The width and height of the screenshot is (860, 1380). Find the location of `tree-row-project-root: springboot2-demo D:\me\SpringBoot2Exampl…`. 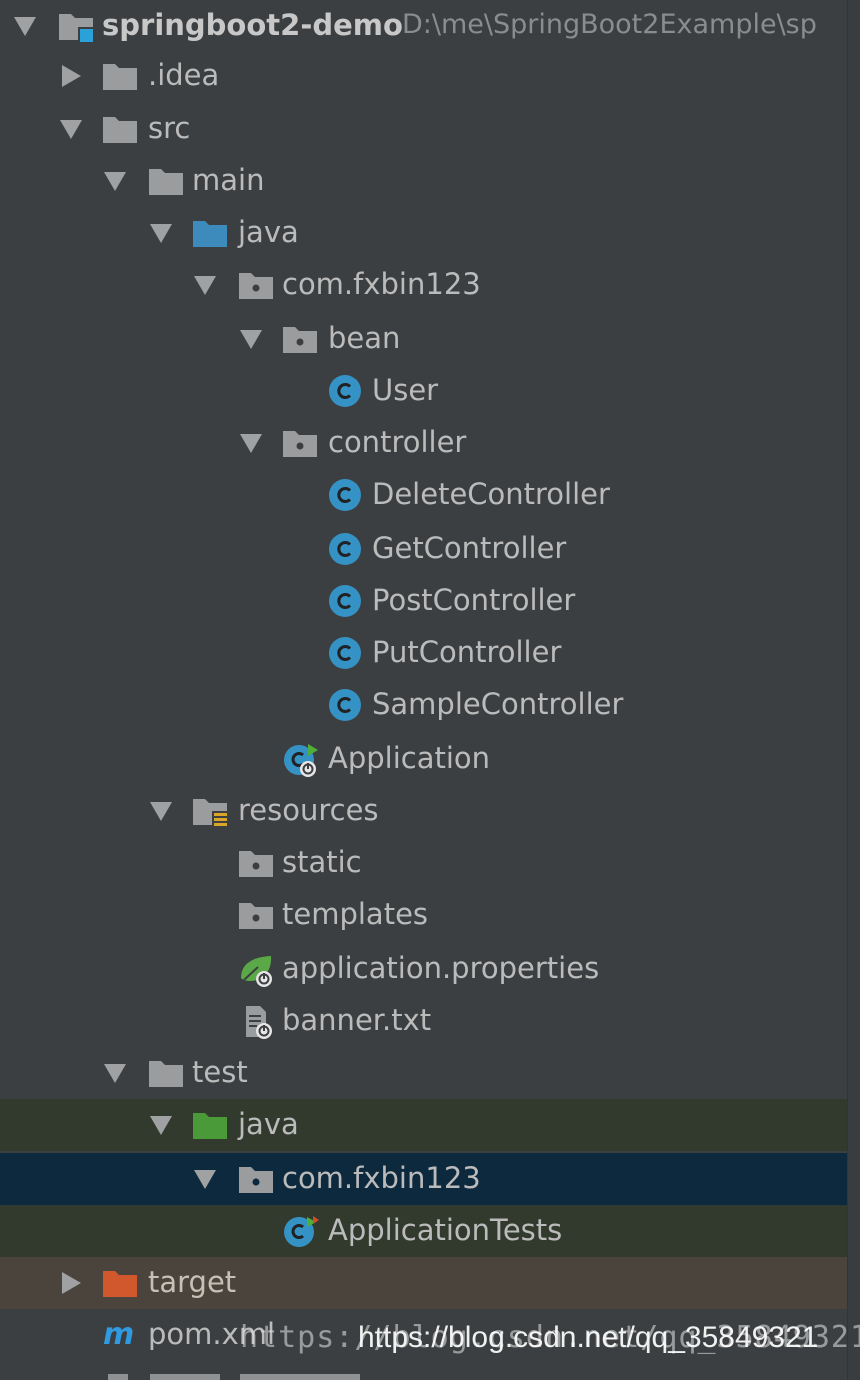

tree-row-project-root: springboot2-demo D:\me\SpringBoot2Exampl… is located at coordinates (424, 26).